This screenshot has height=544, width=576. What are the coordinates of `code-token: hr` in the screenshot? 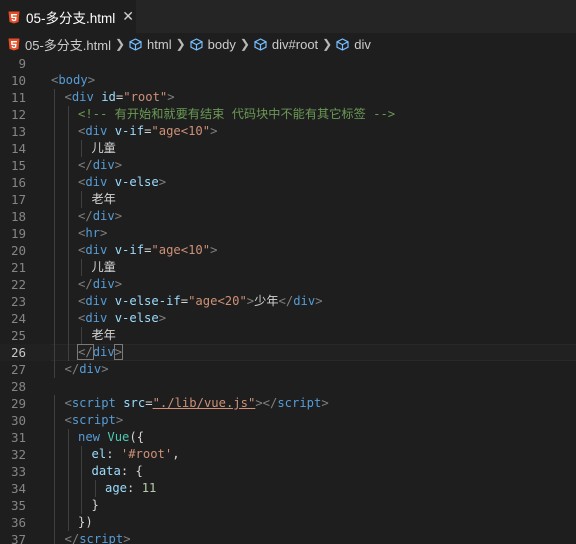 It's located at (93, 233).